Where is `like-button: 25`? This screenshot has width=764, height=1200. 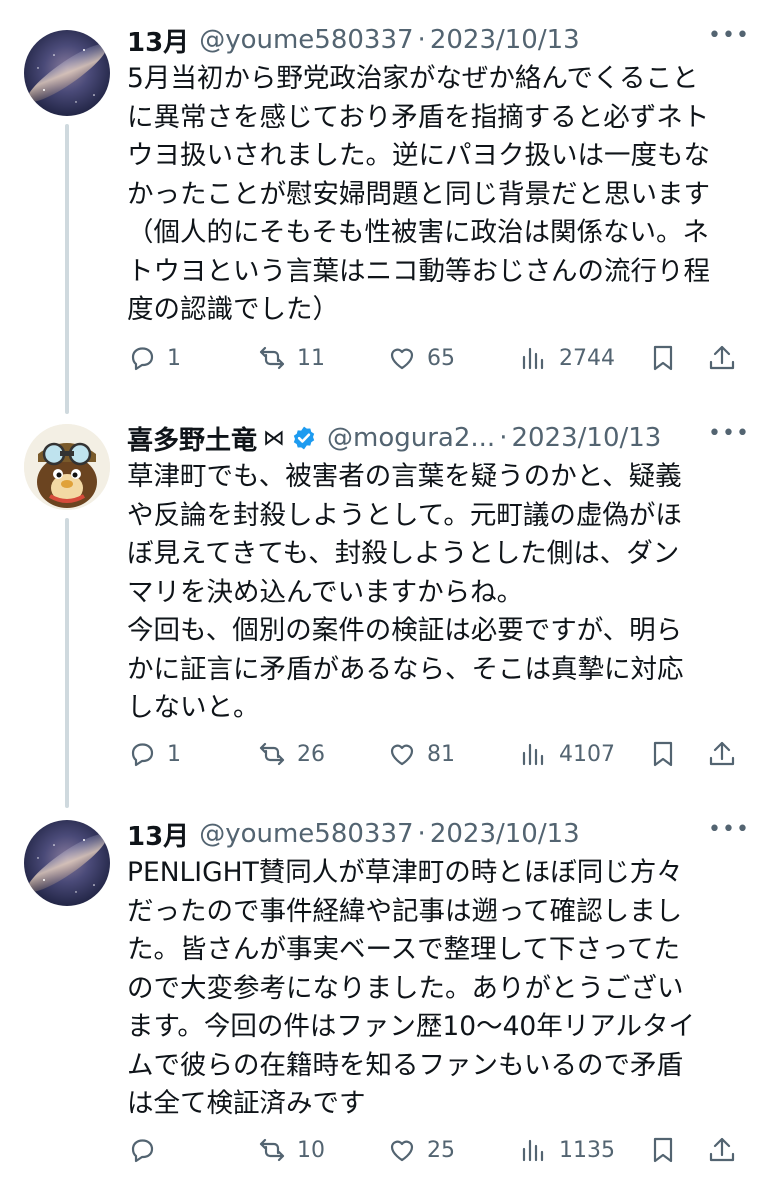
like-button: 25 is located at coordinates (421, 1150).